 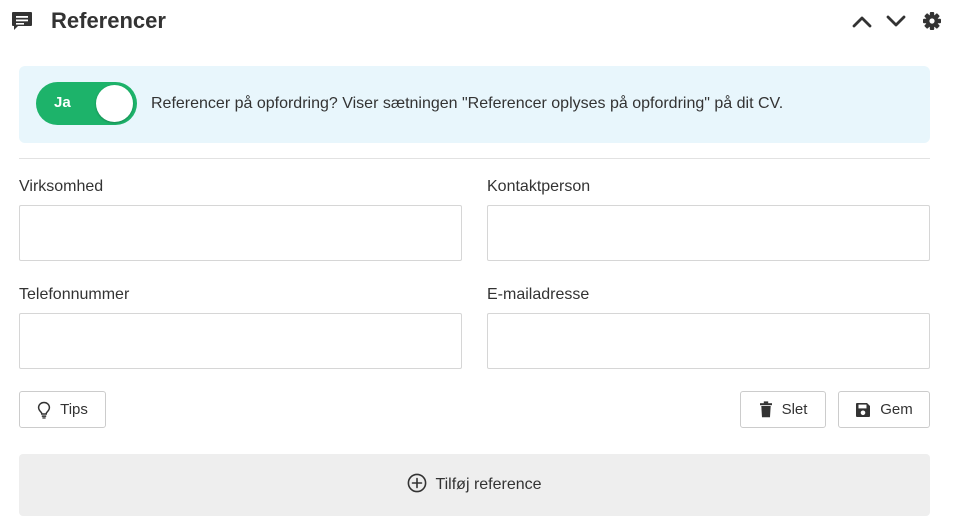 What do you see at coordinates (538, 294) in the screenshot?
I see `email-label: E-mailadresse` at bounding box center [538, 294].